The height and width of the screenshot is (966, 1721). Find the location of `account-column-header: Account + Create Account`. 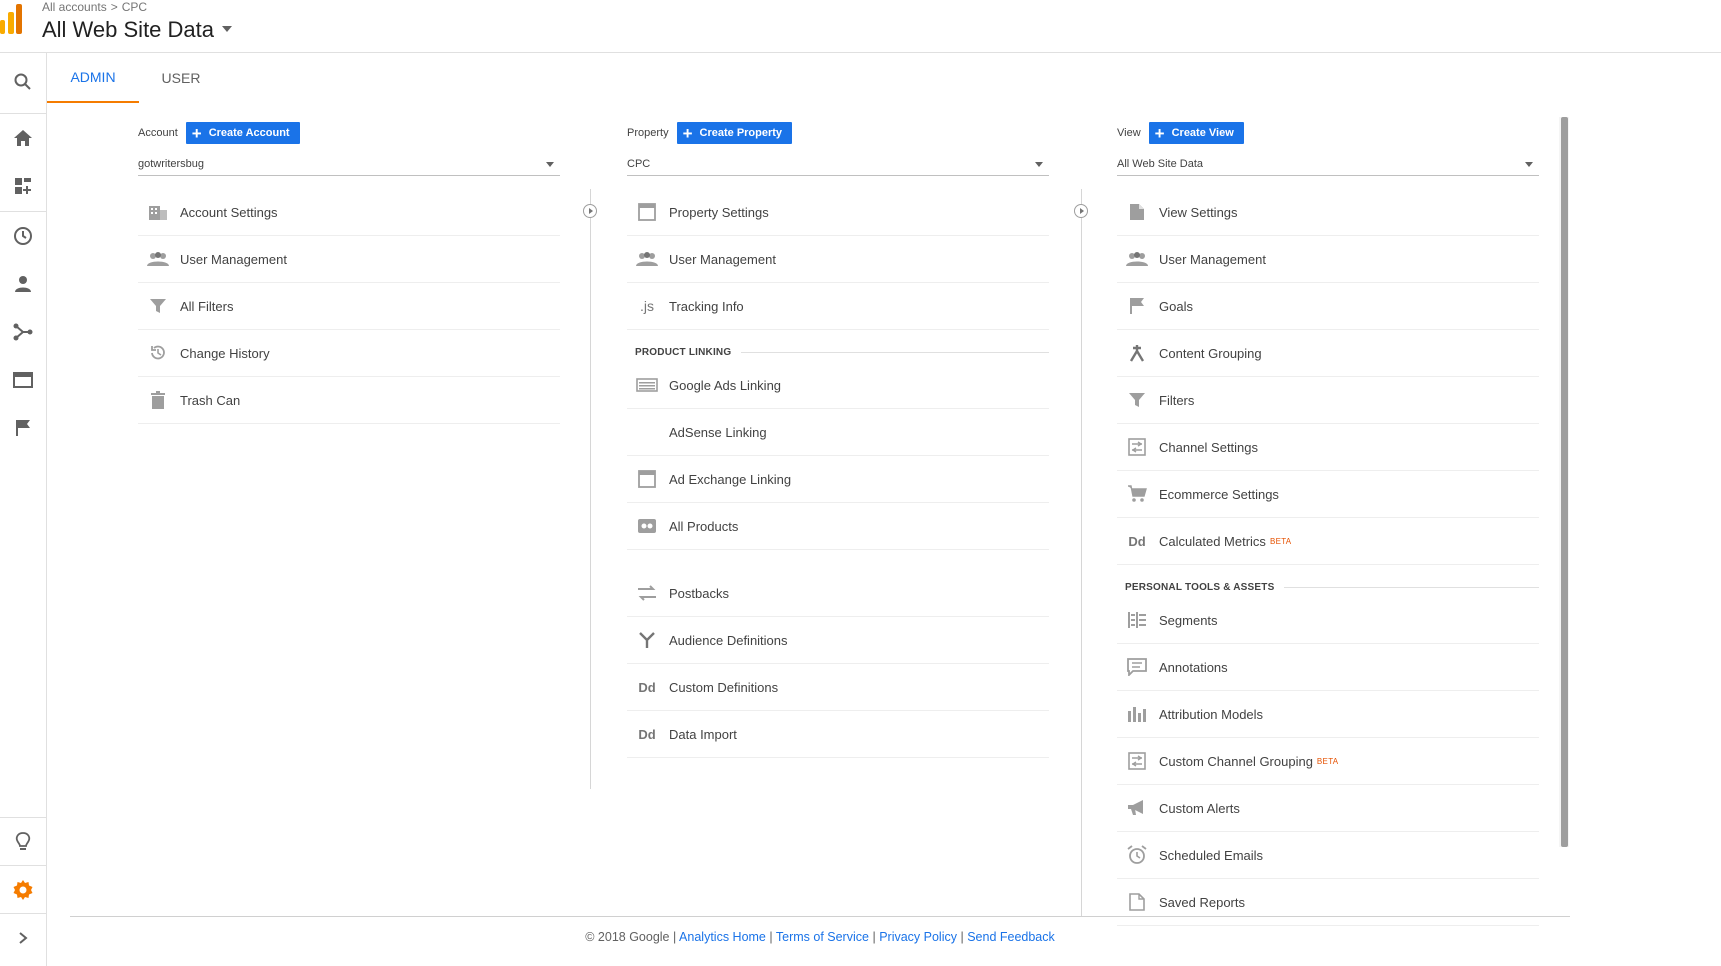

account-column-header: Account + Create Account is located at coordinates (219, 133).